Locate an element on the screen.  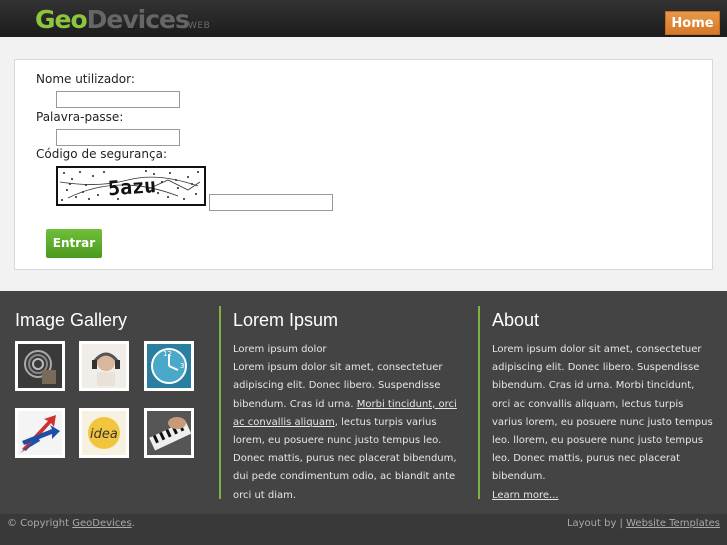
gallery-thumb-idea: idea is located at coordinates (104, 433).